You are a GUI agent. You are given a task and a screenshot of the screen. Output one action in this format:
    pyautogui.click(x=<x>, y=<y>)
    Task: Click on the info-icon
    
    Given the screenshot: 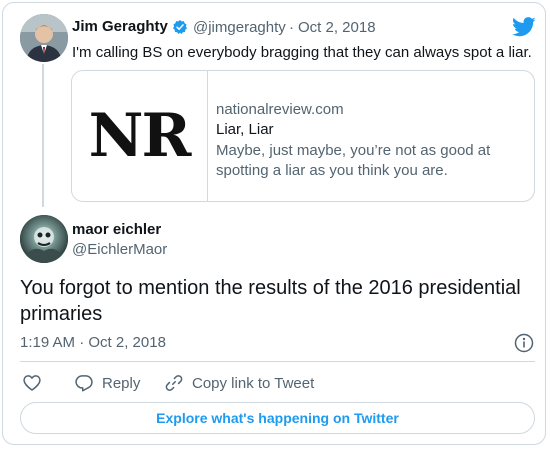 What is the action you would take?
    pyautogui.click(x=524, y=343)
    